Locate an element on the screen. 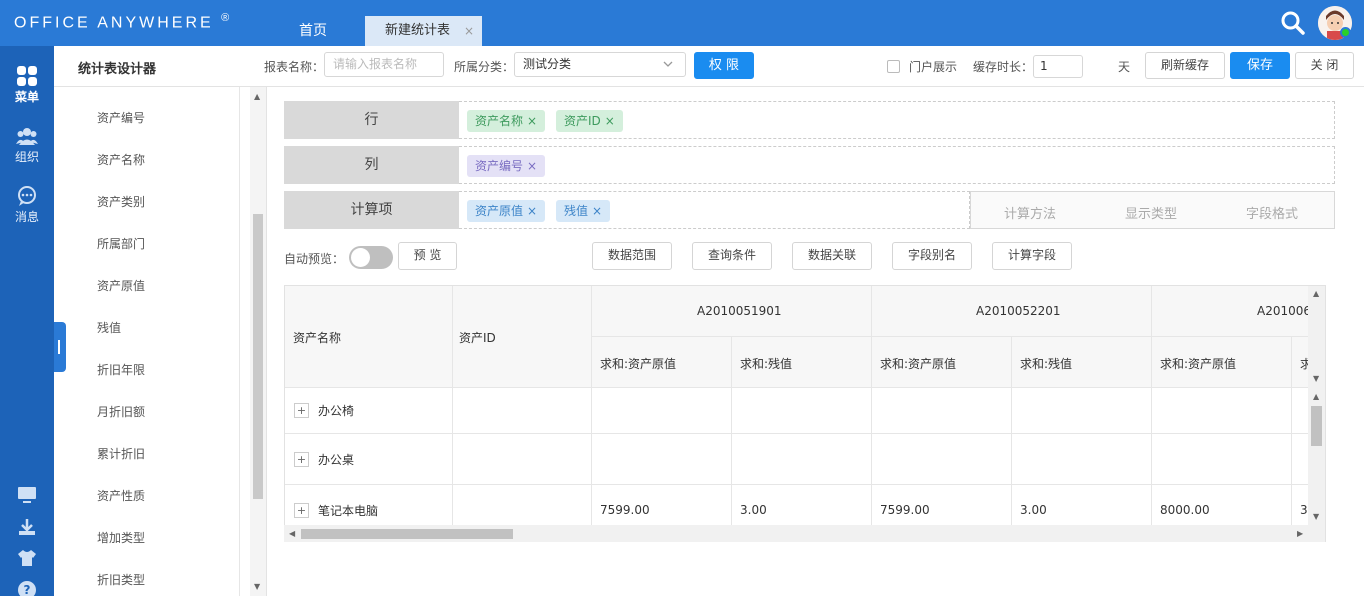 The width and height of the screenshot is (1364, 596). cache-unit-label: 天 is located at coordinates (1124, 67).